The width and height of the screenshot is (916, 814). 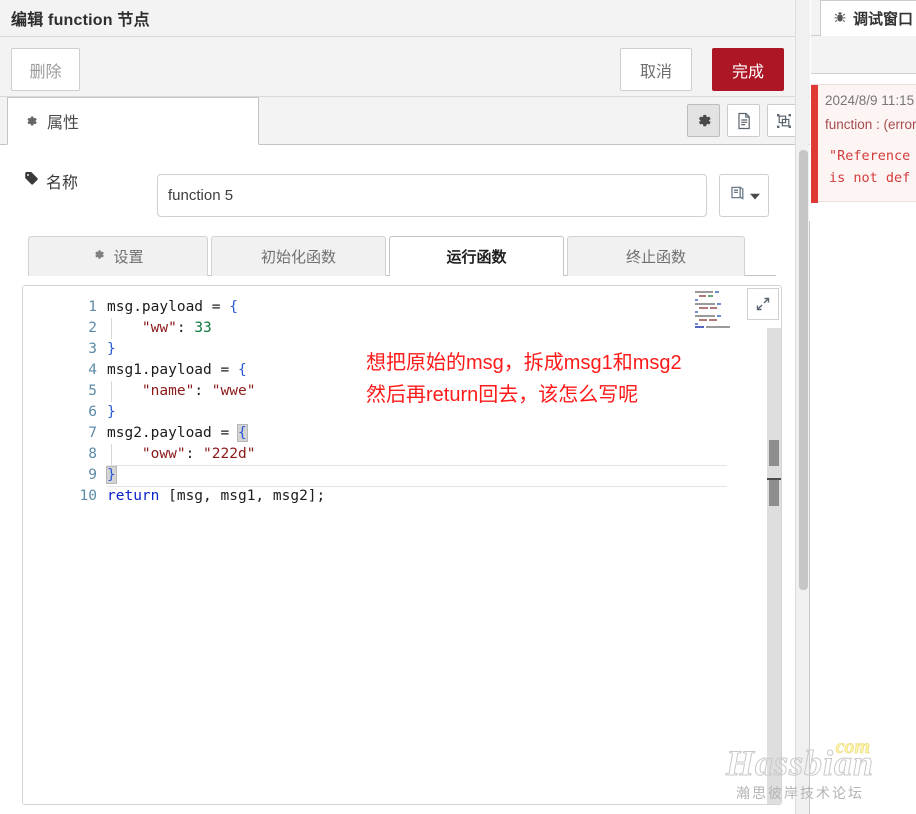 I want to click on tab-debug-window: 调试窗口, so click(x=868, y=18).